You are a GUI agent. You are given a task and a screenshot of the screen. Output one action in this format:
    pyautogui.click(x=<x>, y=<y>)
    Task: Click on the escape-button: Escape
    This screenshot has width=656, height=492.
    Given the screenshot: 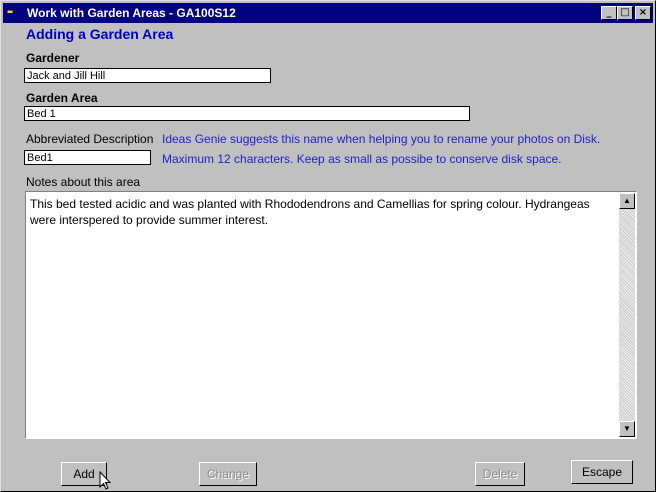 What is the action you would take?
    pyautogui.click(x=602, y=472)
    